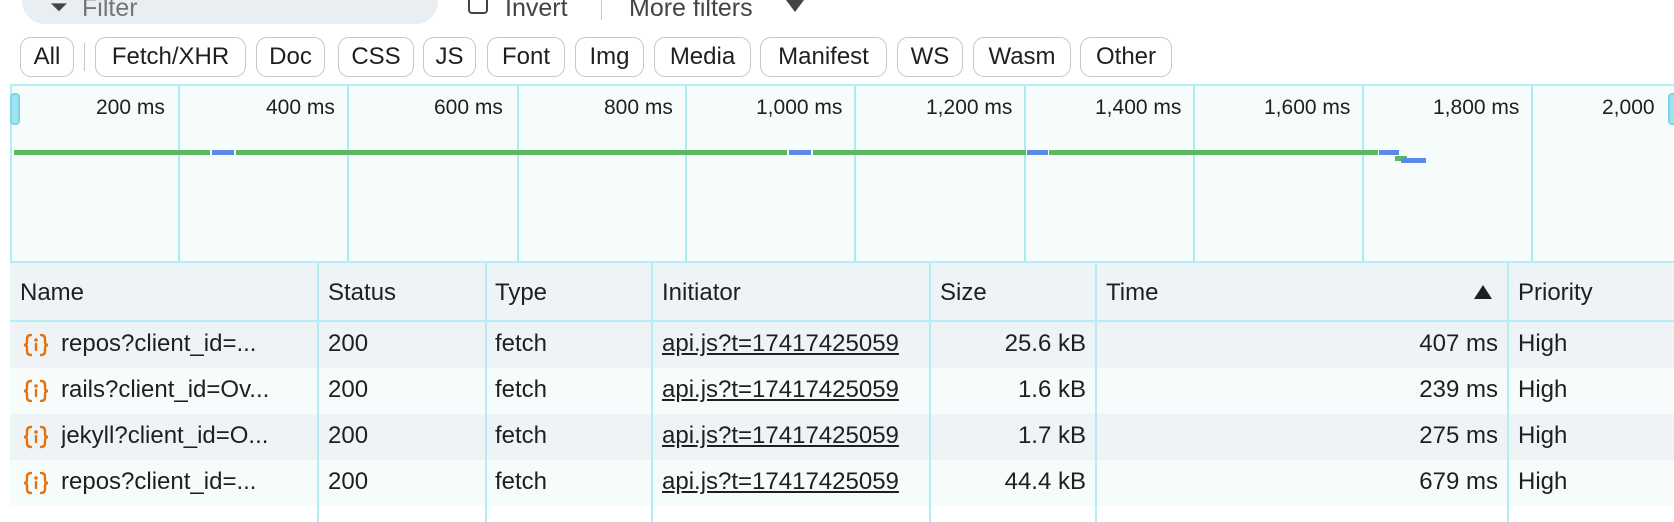 This screenshot has width=1674, height=522. What do you see at coordinates (1458, 343) in the screenshot?
I see `request-time: 407 ms` at bounding box center [1458, 343].